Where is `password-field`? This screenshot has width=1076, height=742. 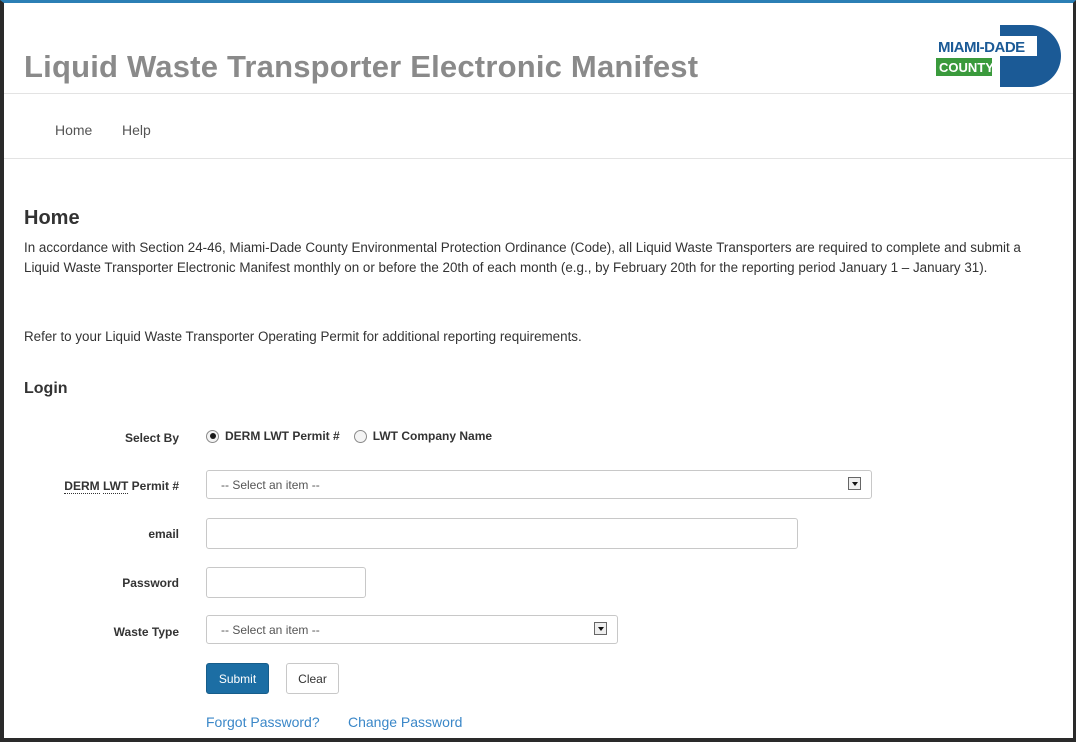 password-field is located at coordinates (286, 582).